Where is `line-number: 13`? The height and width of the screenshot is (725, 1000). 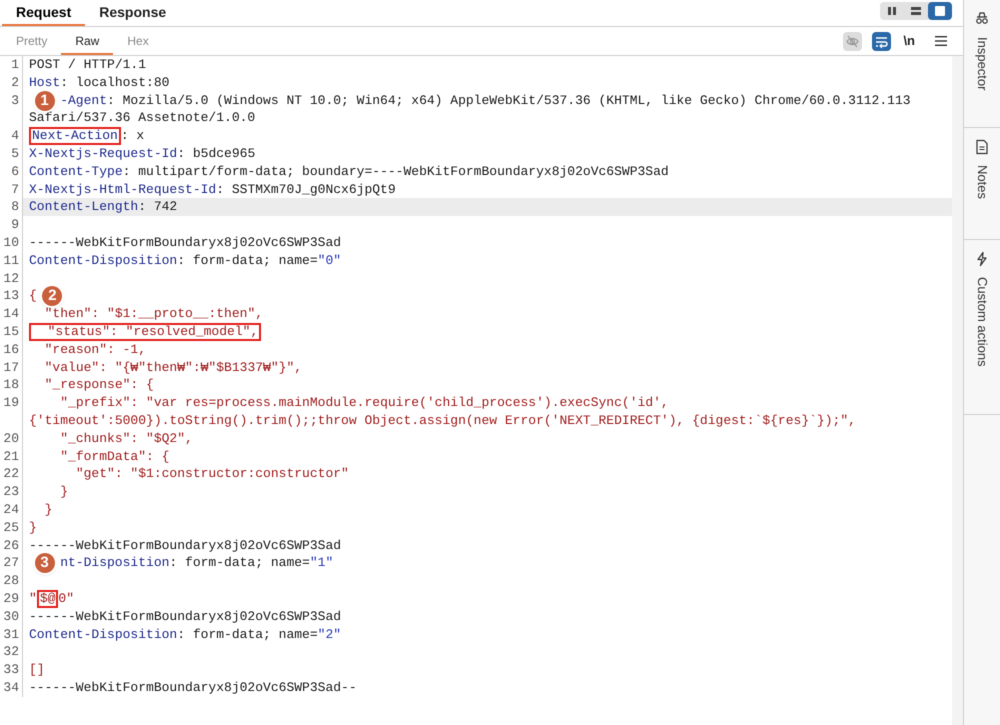
line-number: 13 is located at coordinates (11, 296).